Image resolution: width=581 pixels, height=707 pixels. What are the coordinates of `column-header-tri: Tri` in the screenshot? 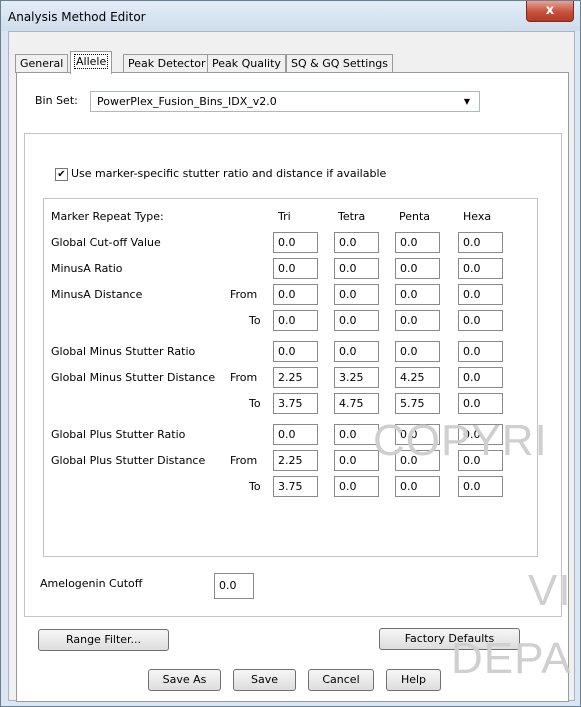 It's located at (284, 216).